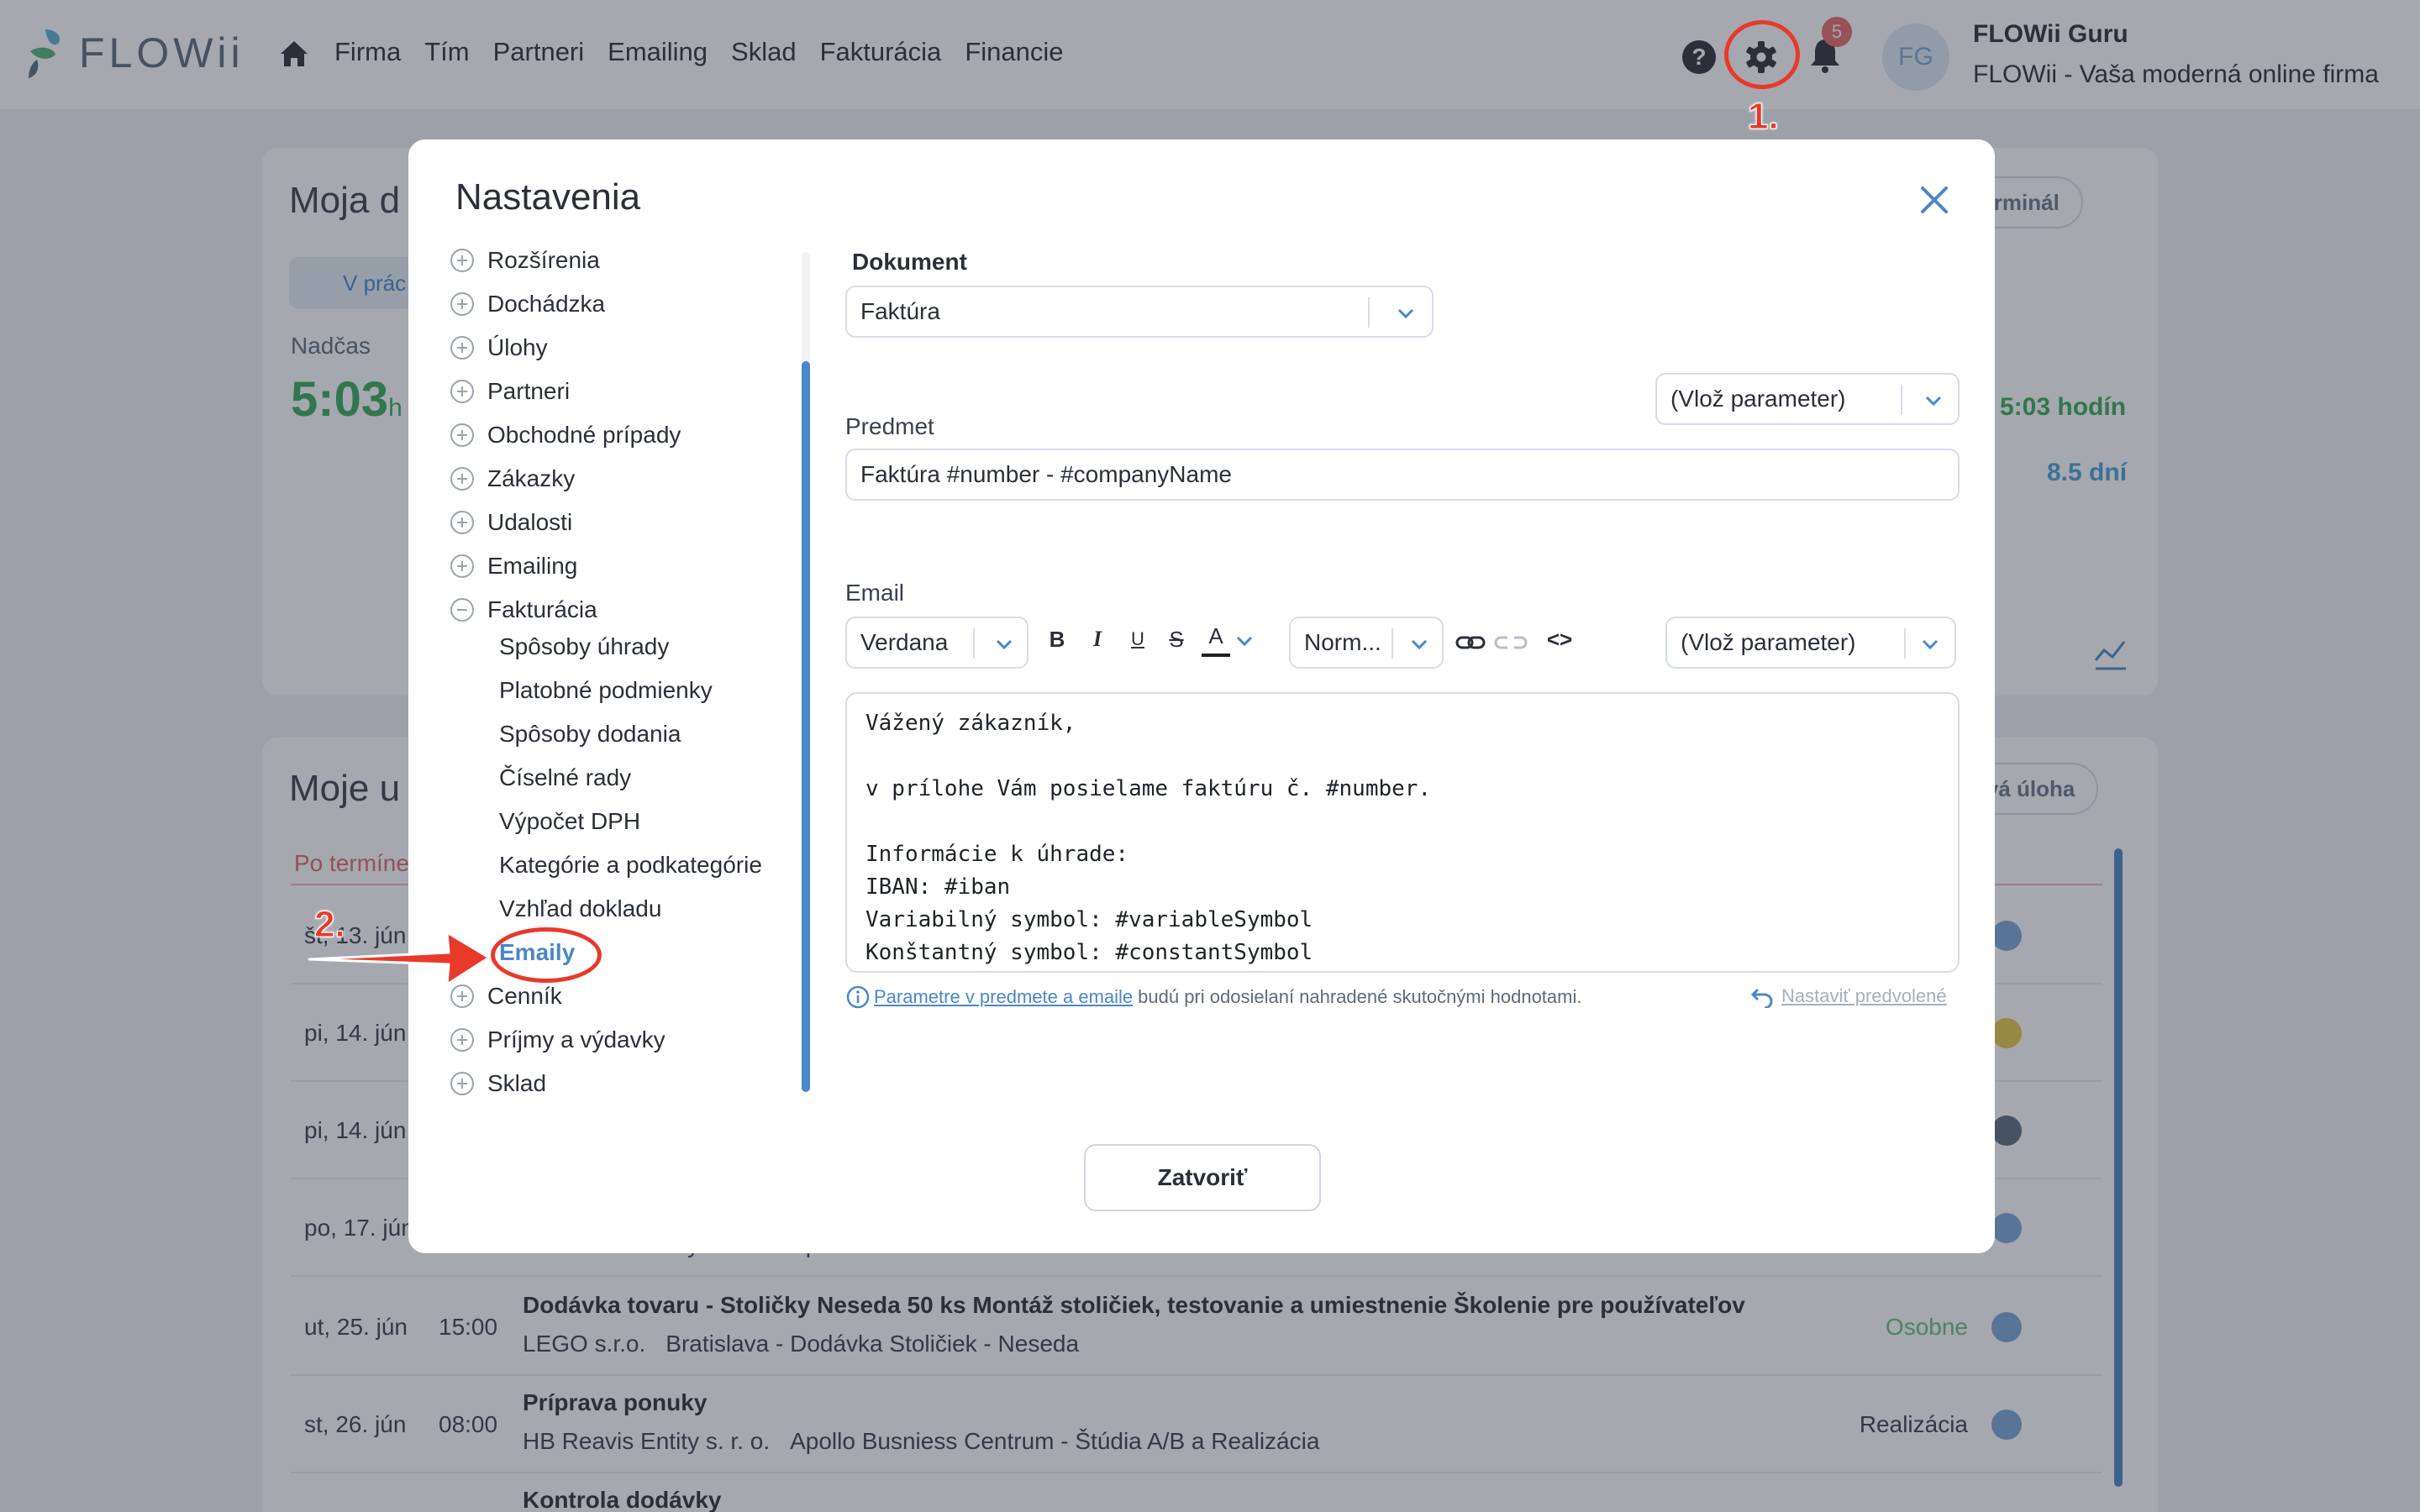 The height and width of the screenshot is (1512, 2420). Describe the element at coordinates (530, 522) in the screenshot. I see `tree-item-label: Udalosti` at that location.